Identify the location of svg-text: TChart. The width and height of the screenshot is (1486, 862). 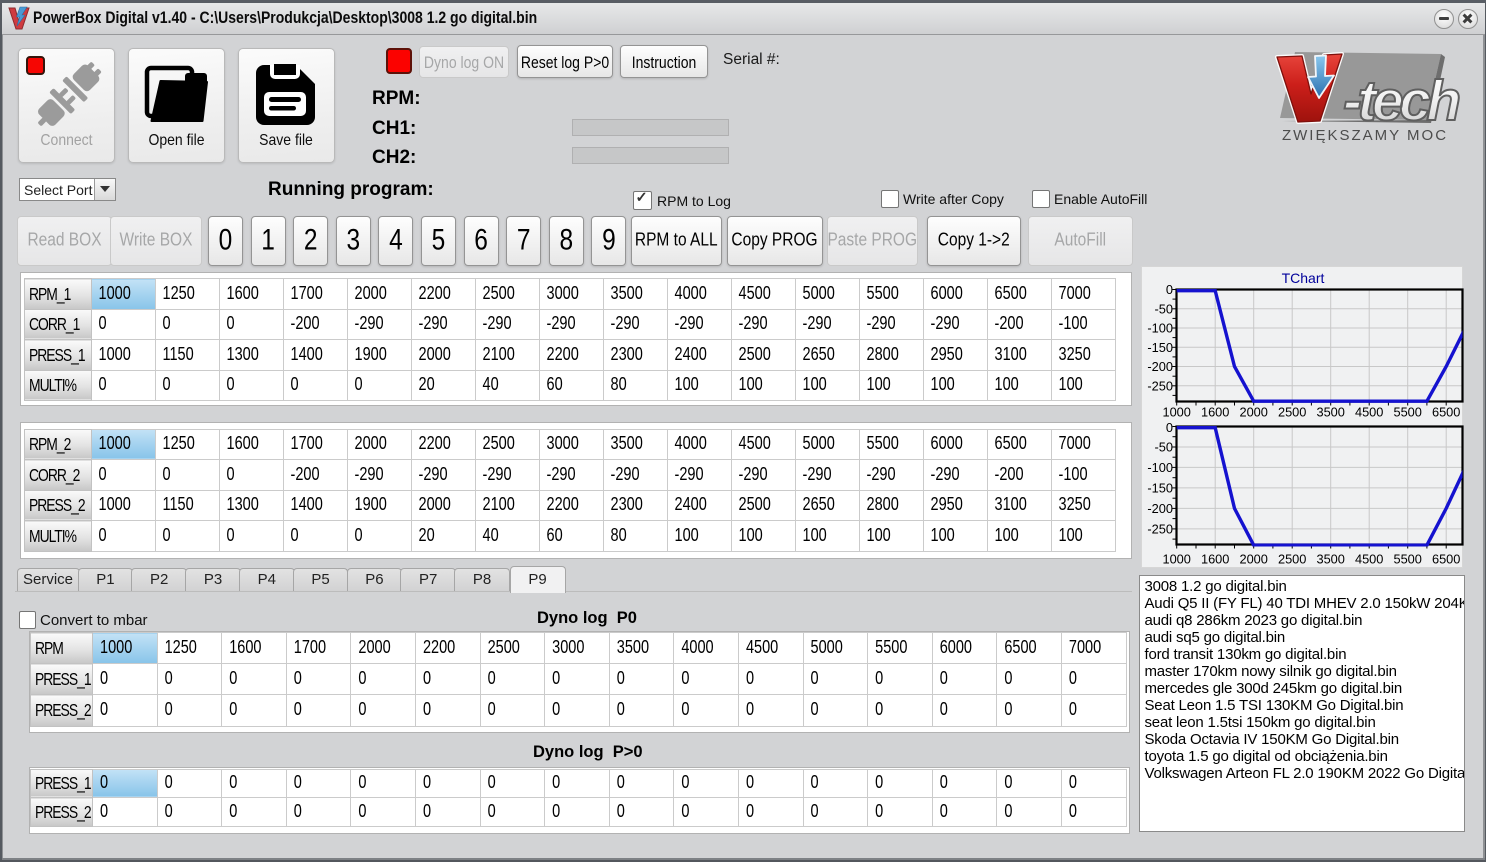
(1303, 278).